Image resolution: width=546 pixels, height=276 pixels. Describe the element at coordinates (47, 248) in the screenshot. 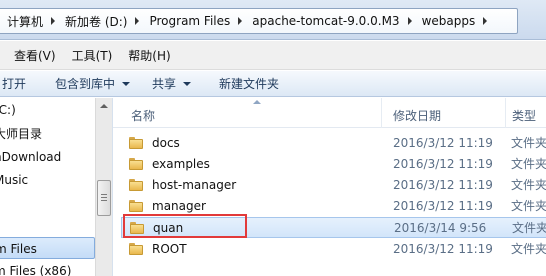

I see `nav-item-program-files: m Files` at that location.